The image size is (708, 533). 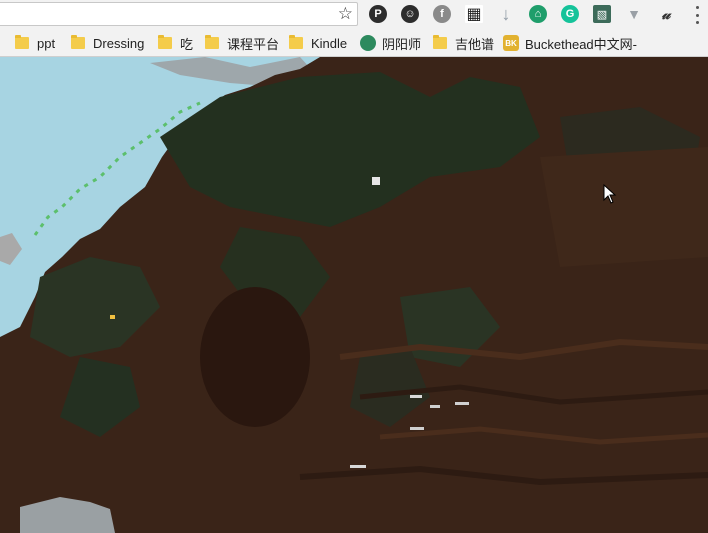 What do you see at coordinates (634, 14) in the screenshot?
I see `vee-icon: ▼` at bounding box center [634, 14].